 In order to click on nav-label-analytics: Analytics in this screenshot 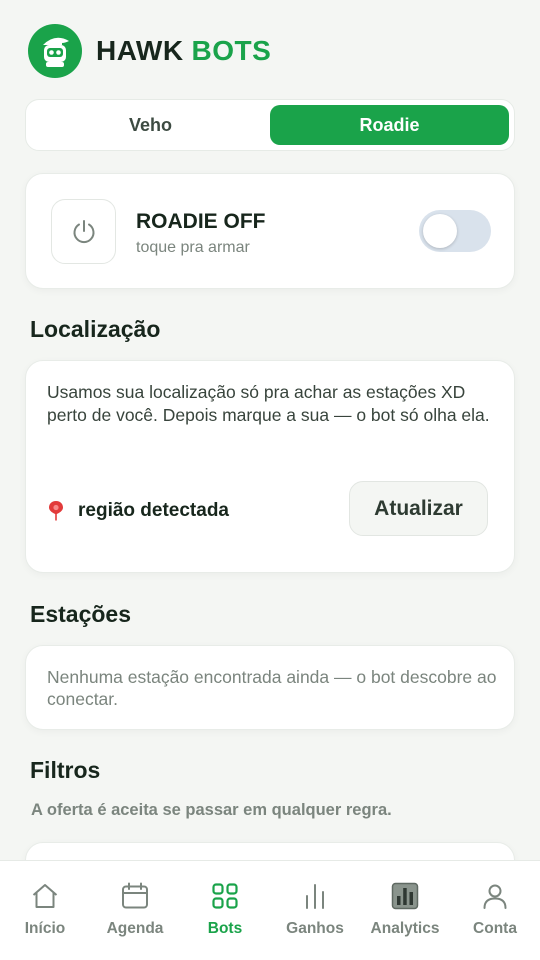, I will do `click(405, 928)`.